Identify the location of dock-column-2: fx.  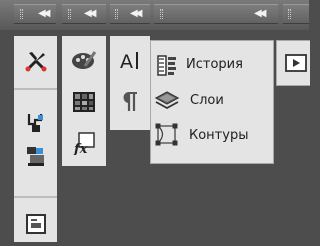
(84, 101).